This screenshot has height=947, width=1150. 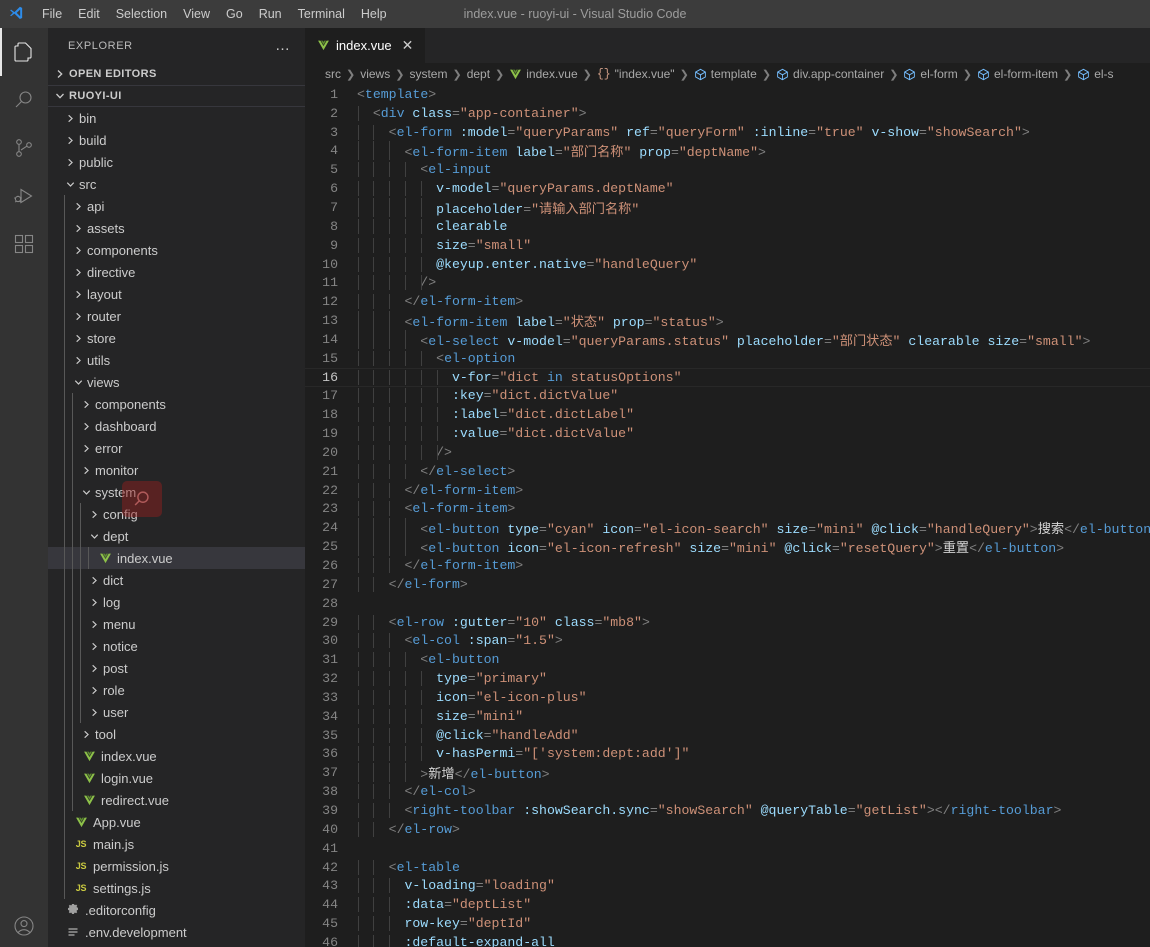 What do you see at coordinates (727, 923) in the screenshot?
I see `code-line: 45 row-key="deptId"` at bounding box center [727, 923].